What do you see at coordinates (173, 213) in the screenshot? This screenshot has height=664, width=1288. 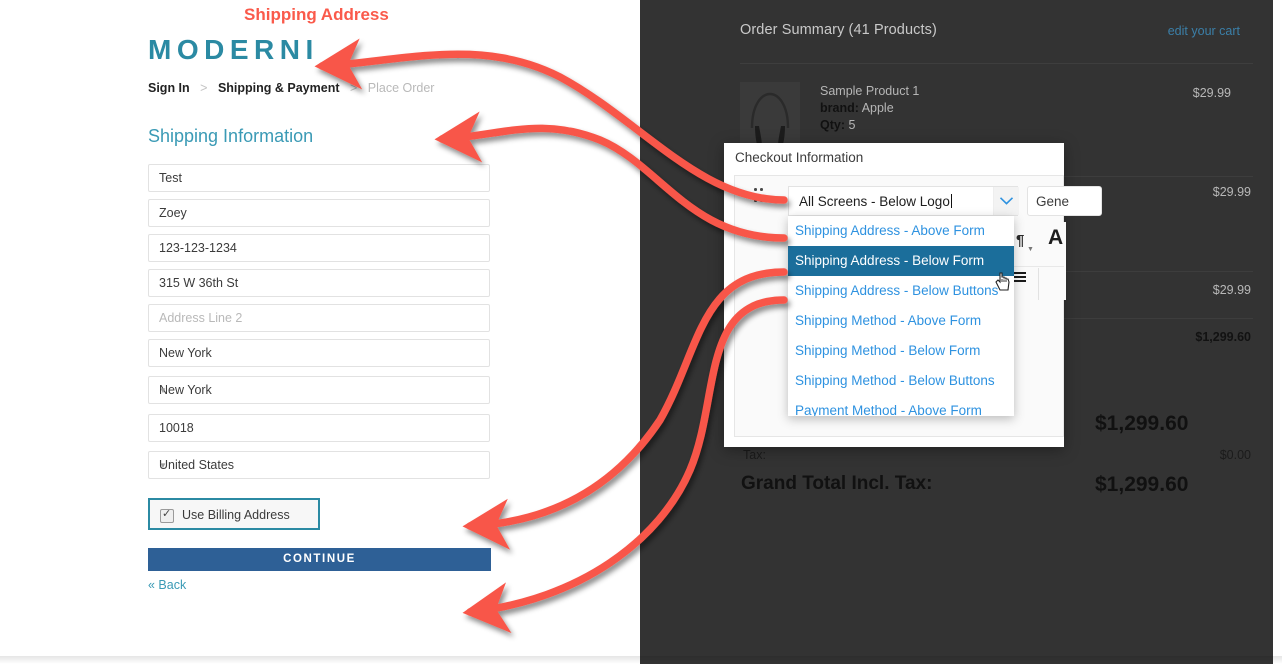 I see `last-name-value: Zoey` at bounding box center [173, 213].